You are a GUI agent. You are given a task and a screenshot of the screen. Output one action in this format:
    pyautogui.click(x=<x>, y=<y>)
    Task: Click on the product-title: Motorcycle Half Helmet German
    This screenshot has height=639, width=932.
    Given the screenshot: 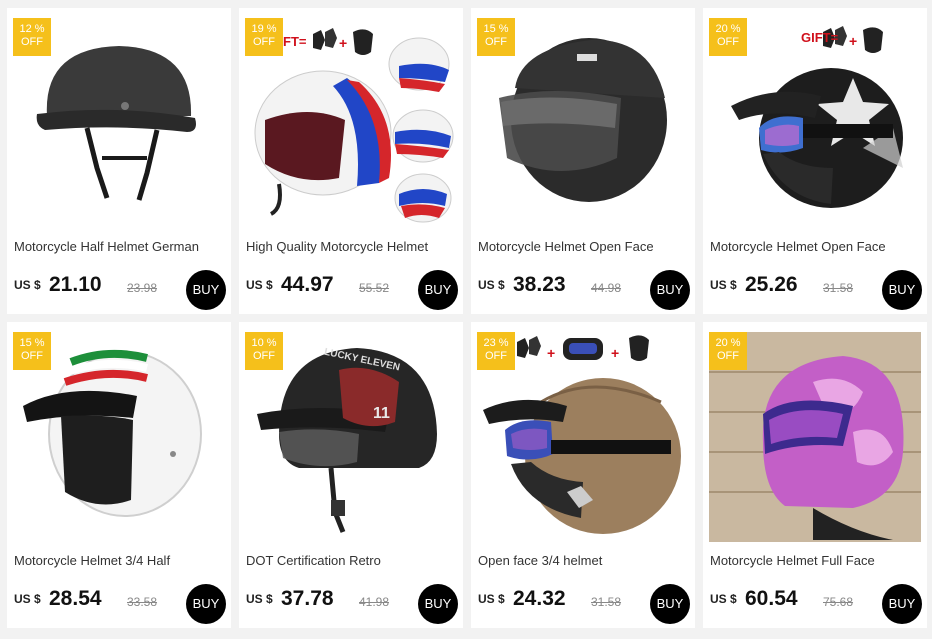 What is the action you would take?
    pyautogui.click(x=120, y=246)
    